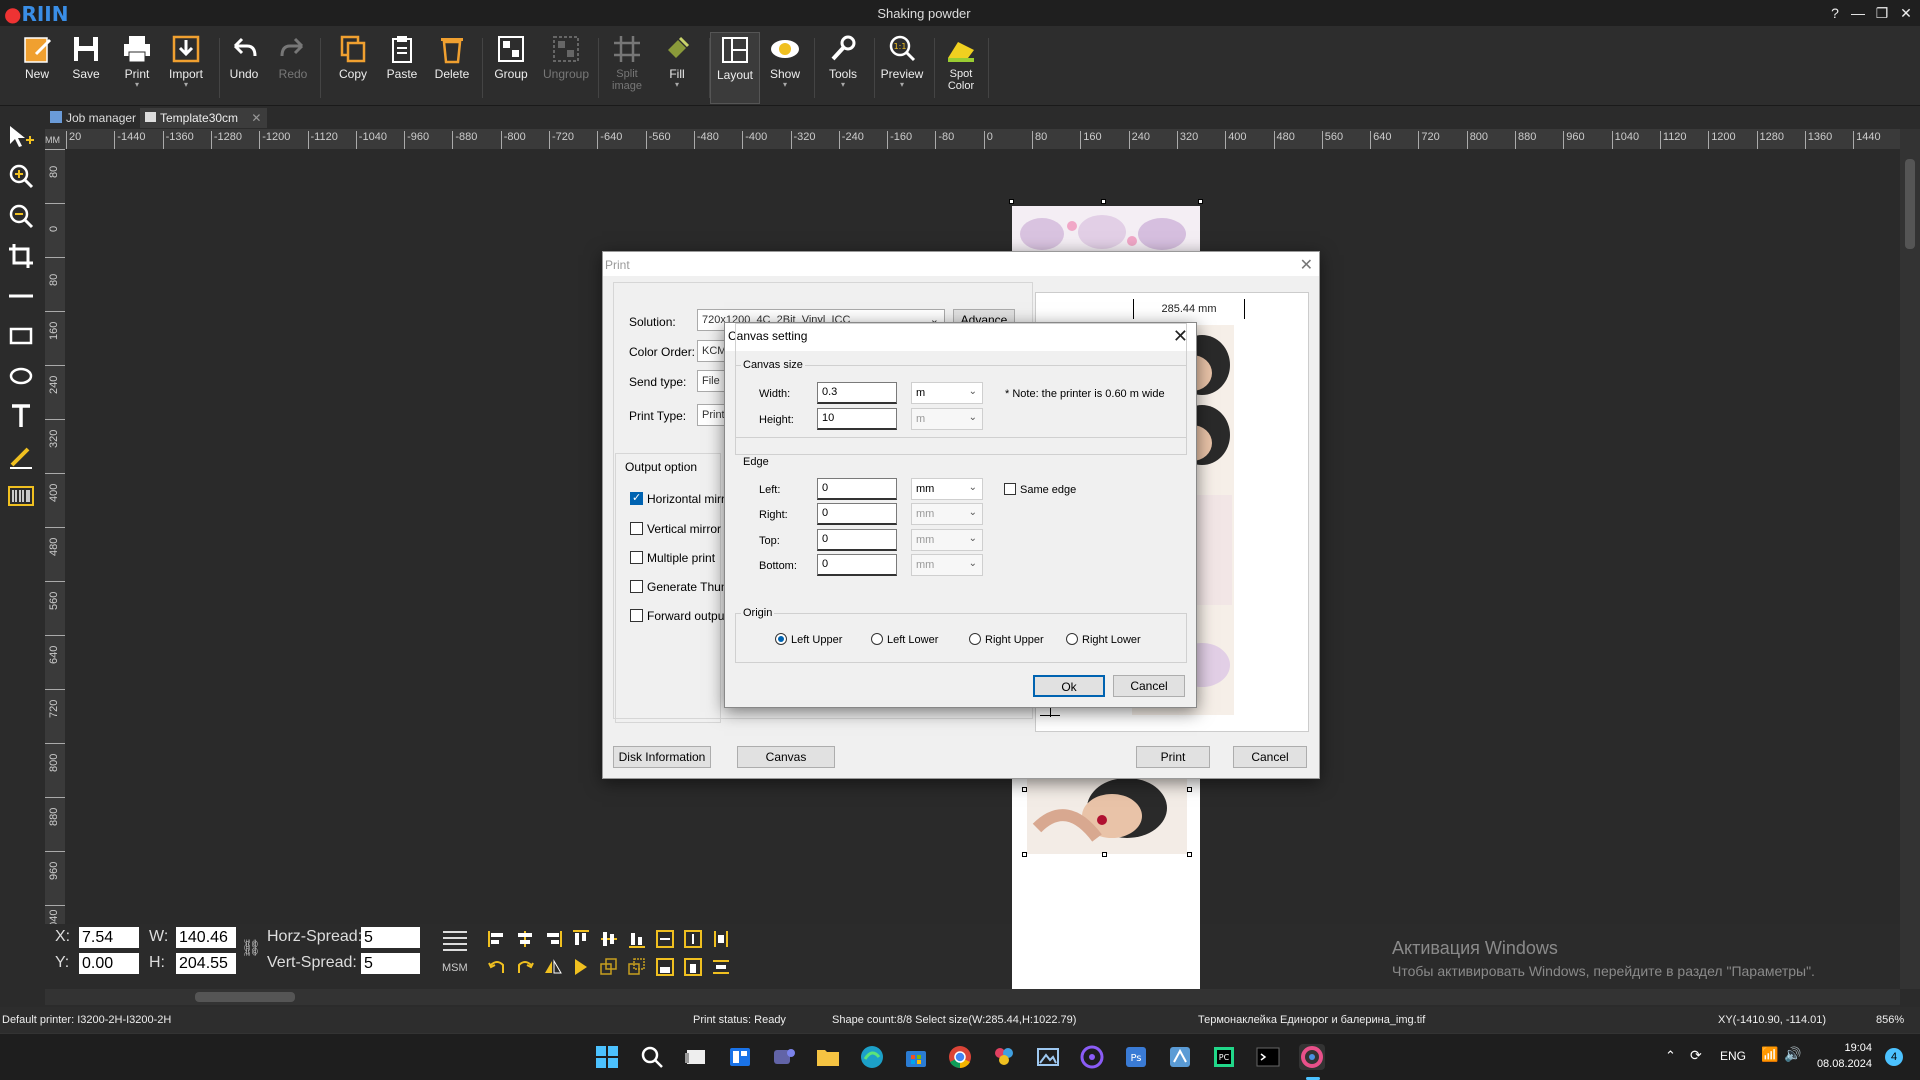 This screenshot has width=1920, height=1080. What do you see at coordinates (21, 416) in the screenshot?
I see `text-icon` at bounding box center [21, 416].